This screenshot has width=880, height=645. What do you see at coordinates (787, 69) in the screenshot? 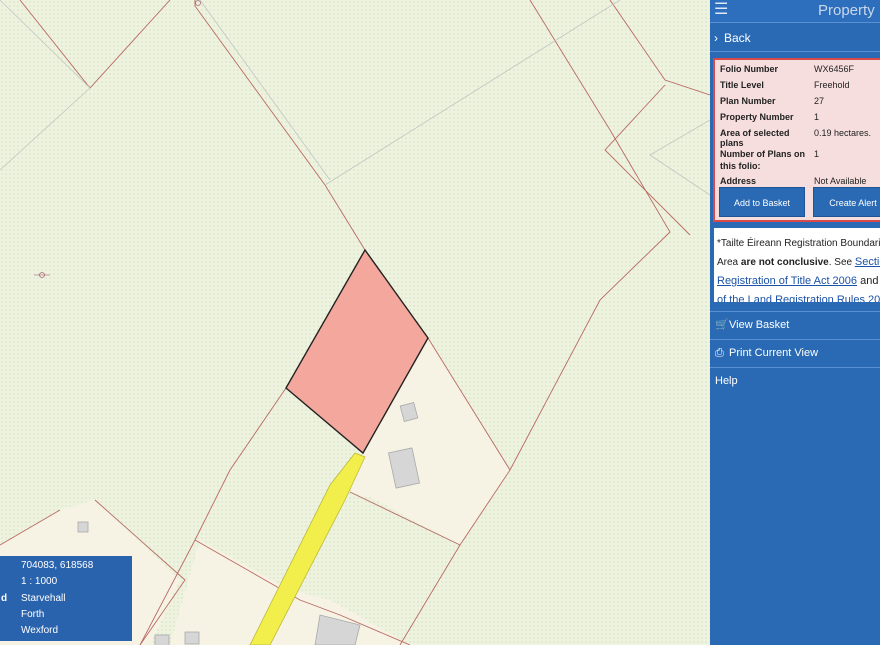
I see `folio-row: Folio Number WX6456F` at bounding box center [787, 69].